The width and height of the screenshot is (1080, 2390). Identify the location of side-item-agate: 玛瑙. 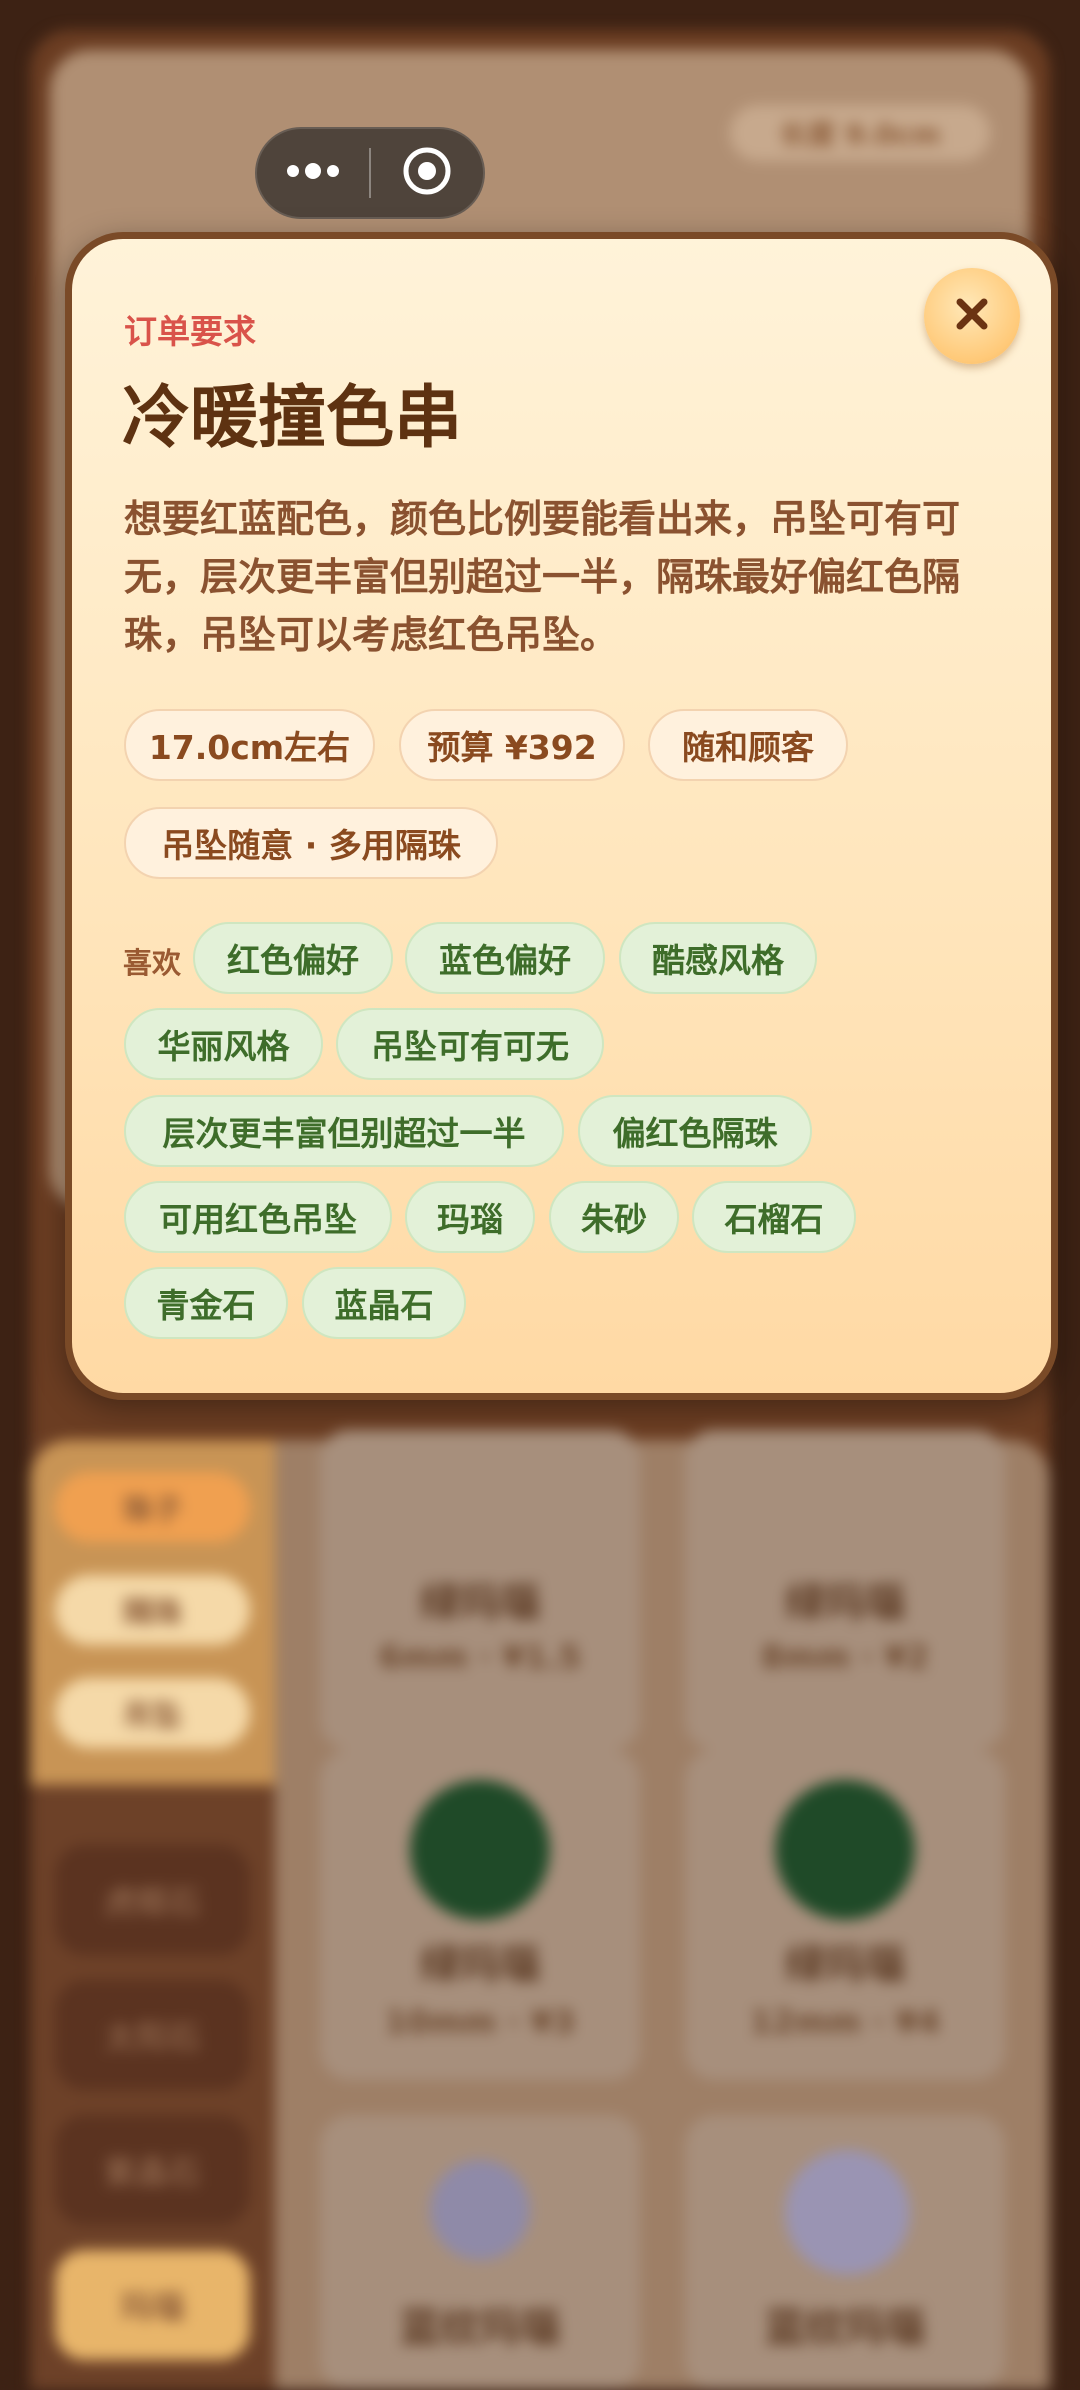
(152, 2305).